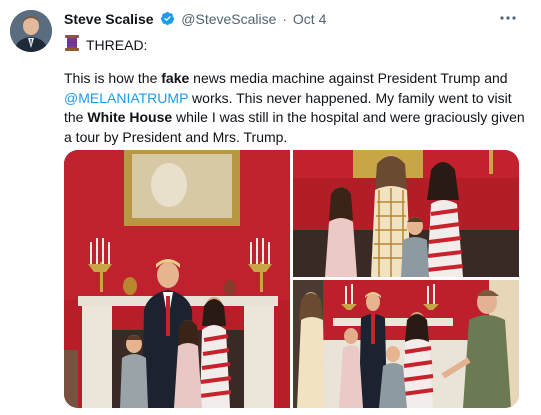 Image resolution: width=541 pixels, height=415 pixels. I want to click on avatar, so click(31, 31).